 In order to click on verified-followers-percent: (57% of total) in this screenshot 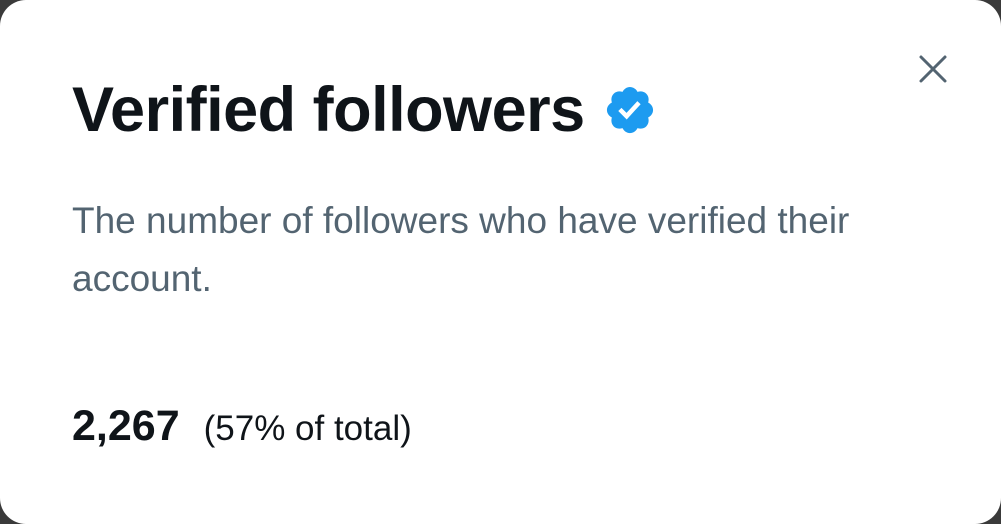, I will do `click(307, 428)`.